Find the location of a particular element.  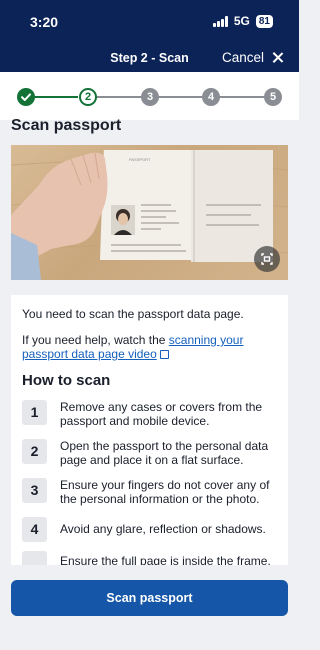

help-prefix: If you need help, watch the is located at coordinates (95, 340).